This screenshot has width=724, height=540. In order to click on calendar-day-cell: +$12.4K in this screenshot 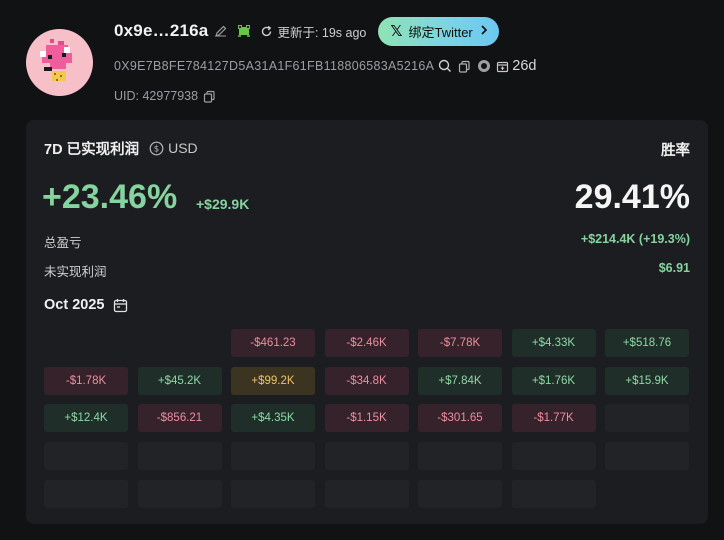, I will do `click(86, 418)`.